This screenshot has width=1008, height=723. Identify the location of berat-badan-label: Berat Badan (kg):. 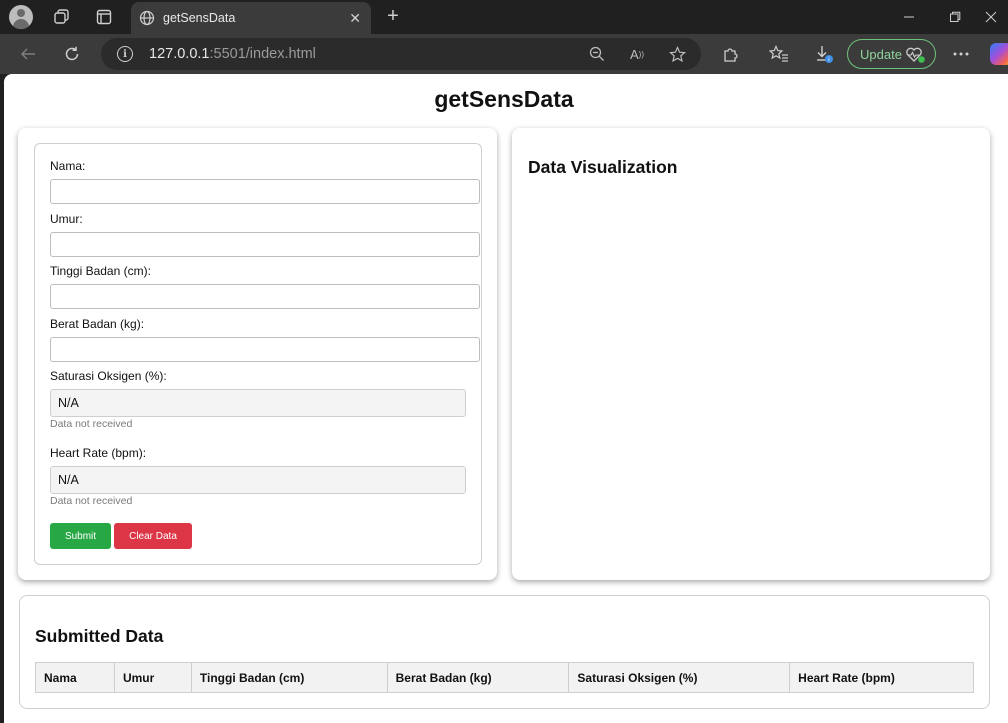
(97, 324).